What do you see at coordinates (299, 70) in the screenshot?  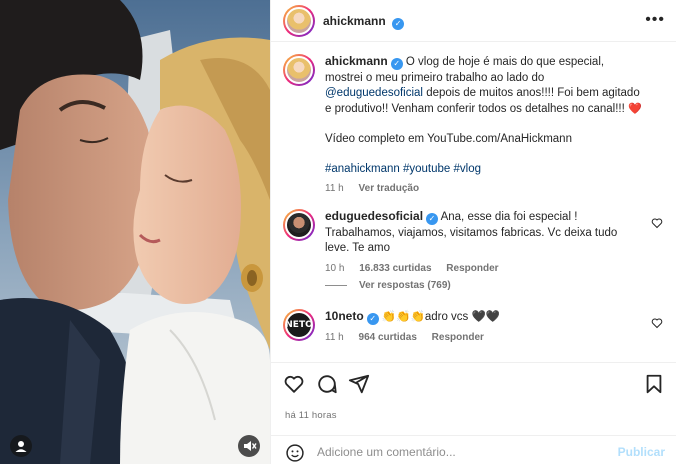 I see `caption-avatar` at bounding box center [299, 70].